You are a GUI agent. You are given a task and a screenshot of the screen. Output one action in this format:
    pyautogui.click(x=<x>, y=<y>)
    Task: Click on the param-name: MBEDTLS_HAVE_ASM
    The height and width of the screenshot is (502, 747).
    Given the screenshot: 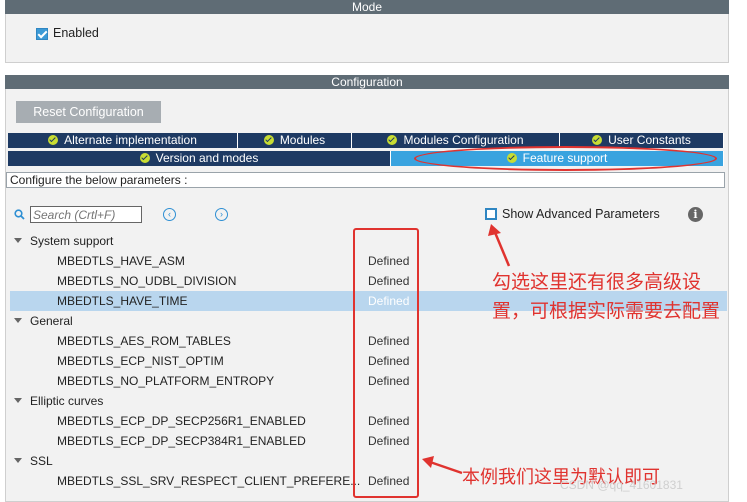 What is the action you would take?
    pyautogui.click(x=121, y=261)
    